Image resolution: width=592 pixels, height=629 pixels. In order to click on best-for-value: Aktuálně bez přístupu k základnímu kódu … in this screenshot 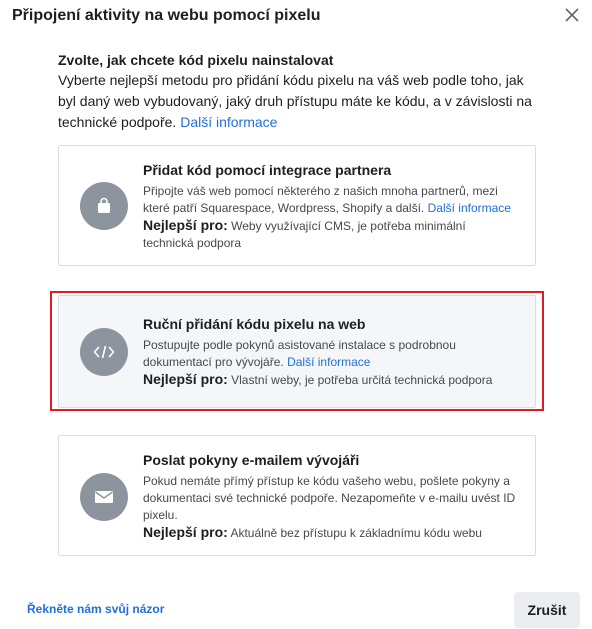, I will do `click(356, 533)`.